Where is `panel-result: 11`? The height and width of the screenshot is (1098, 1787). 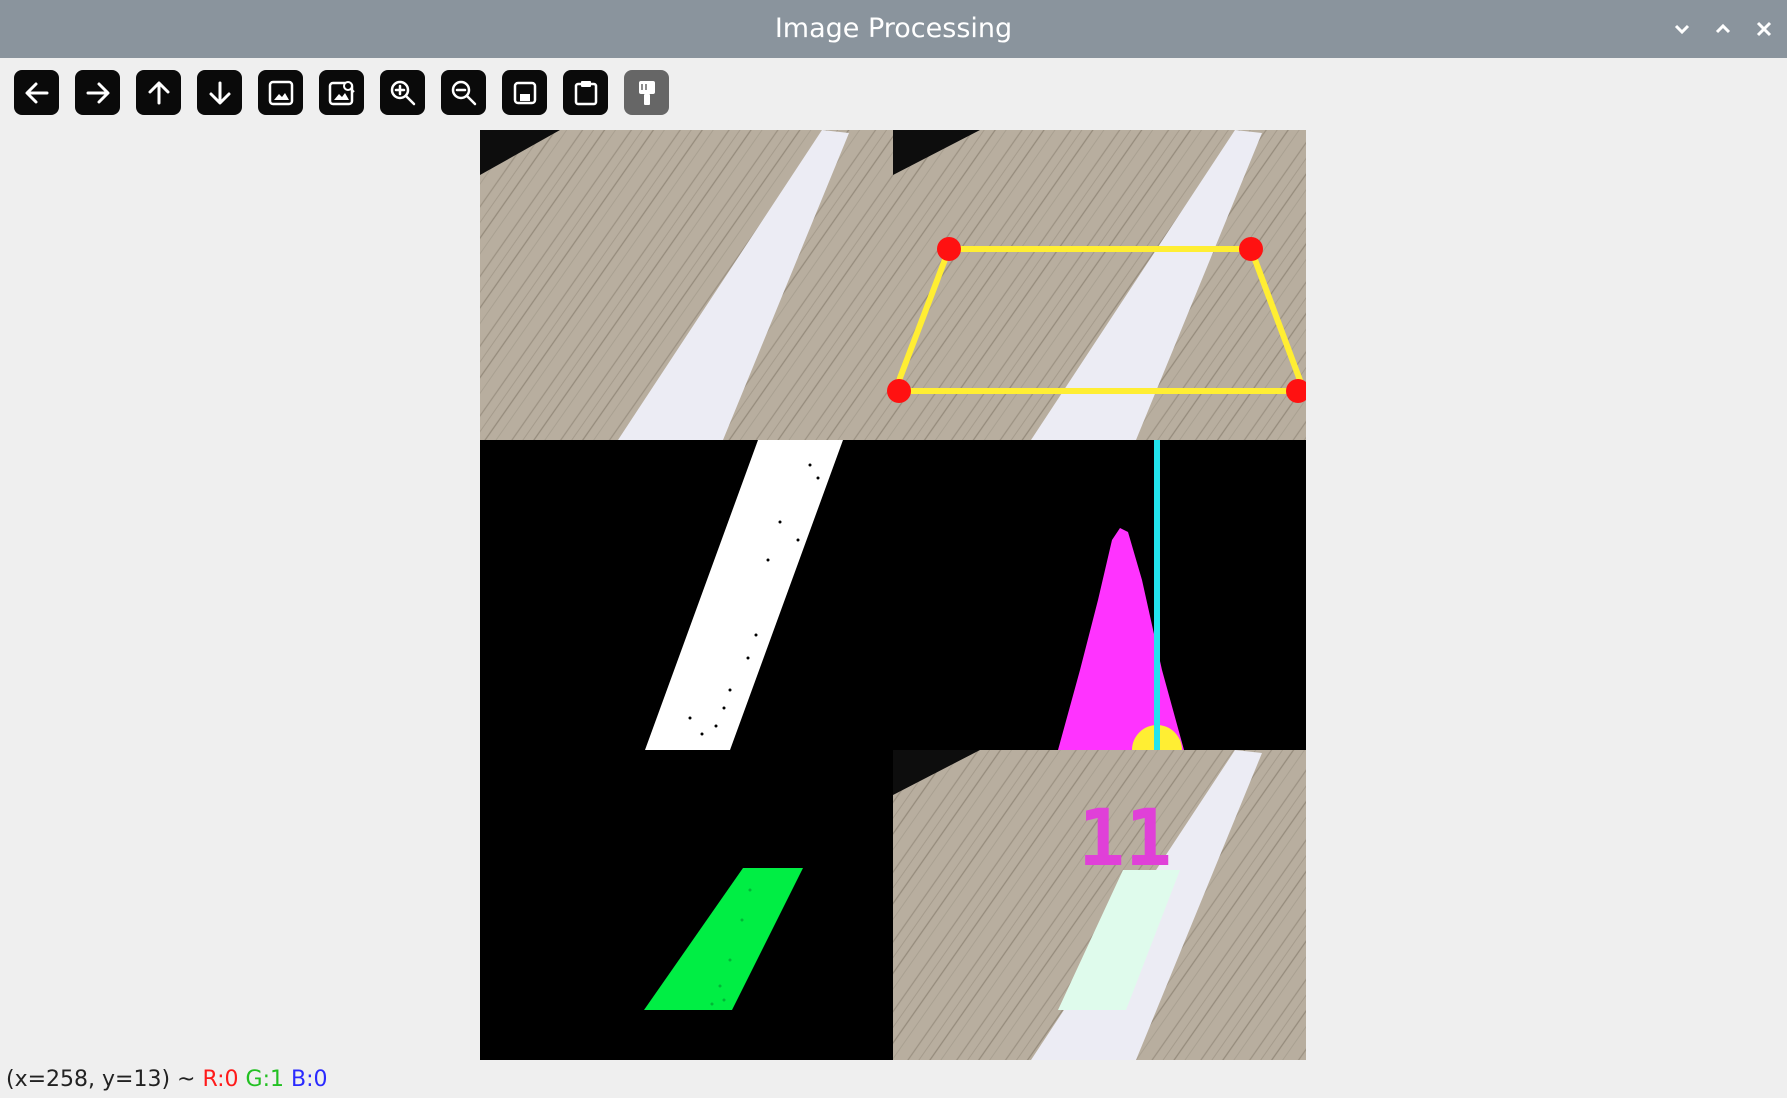 panel-result: 11 is located at coordinates (1099, 905).